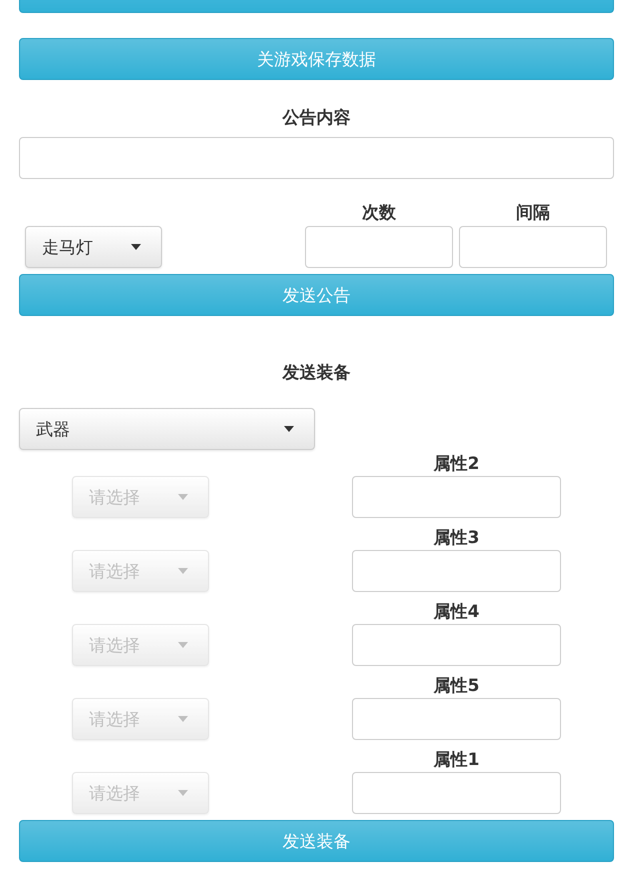 This screenshot has height=872, width=635. Describe the element at coordinates (379, 247) in the screenshot. I see `count-field` at that location.